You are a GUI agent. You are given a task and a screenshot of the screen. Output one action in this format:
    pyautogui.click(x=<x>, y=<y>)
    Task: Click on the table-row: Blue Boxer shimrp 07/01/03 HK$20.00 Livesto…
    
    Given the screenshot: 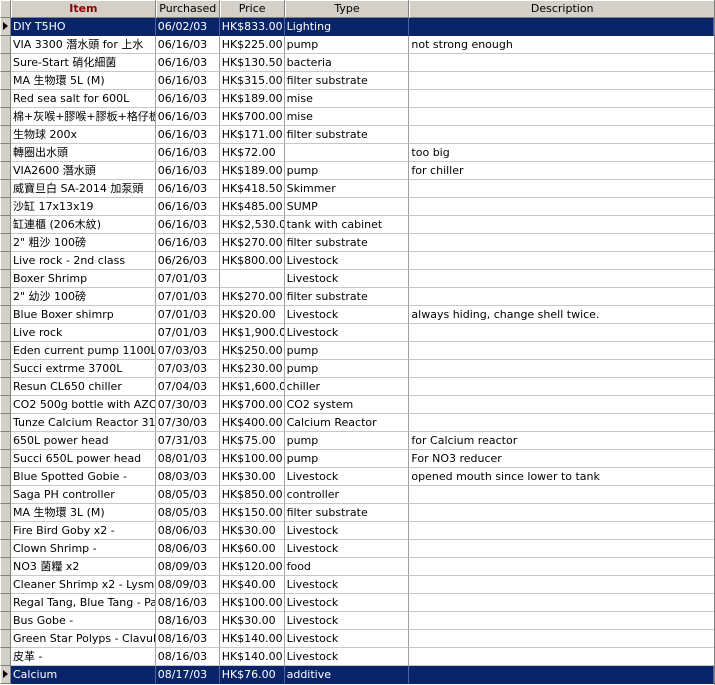 What is the action you would take?
    pyautogui.click(x=357, y=315)
    